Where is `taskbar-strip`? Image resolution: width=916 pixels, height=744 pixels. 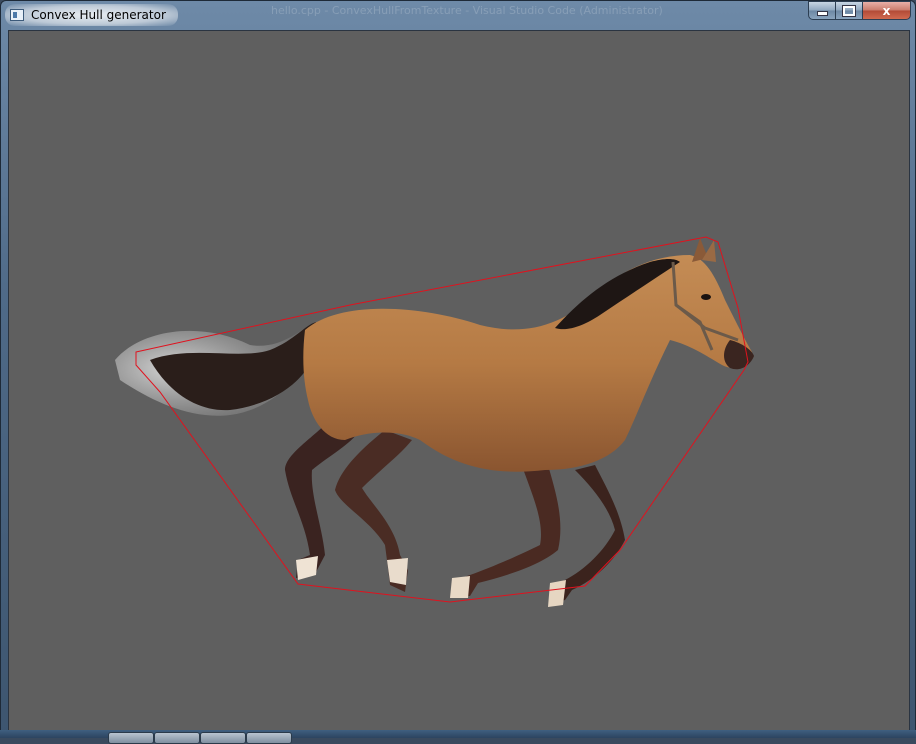
taskbar-strip is located at coordinates (458, 737).